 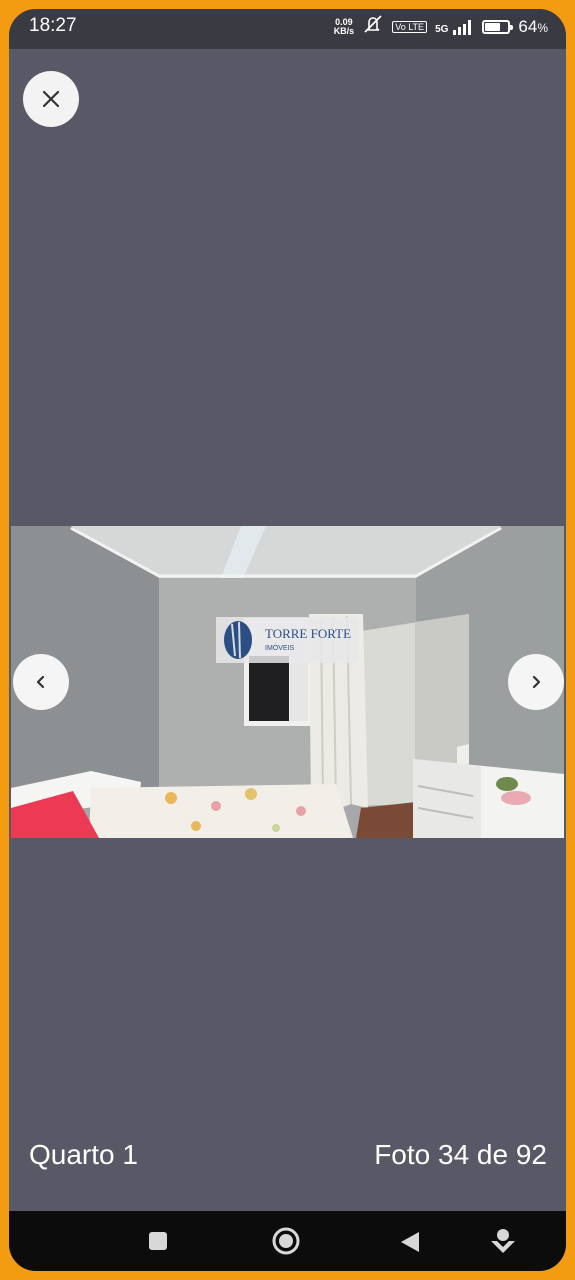 I want to click on system-navigation-bar, so click(x=287, y=1241).